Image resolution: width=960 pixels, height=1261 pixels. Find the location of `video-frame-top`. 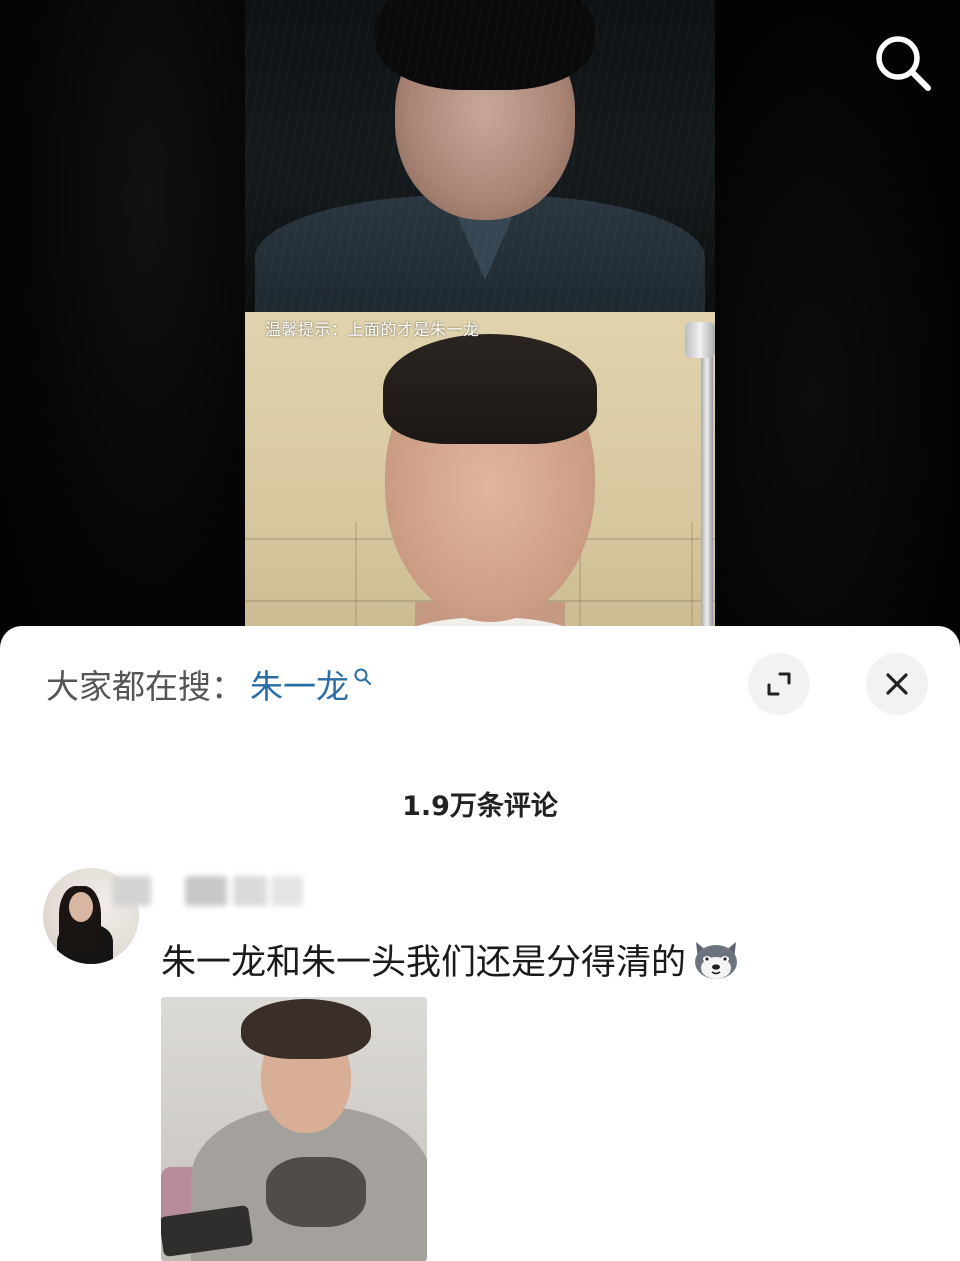

video-frame-top is located at coordinates (480, 156).